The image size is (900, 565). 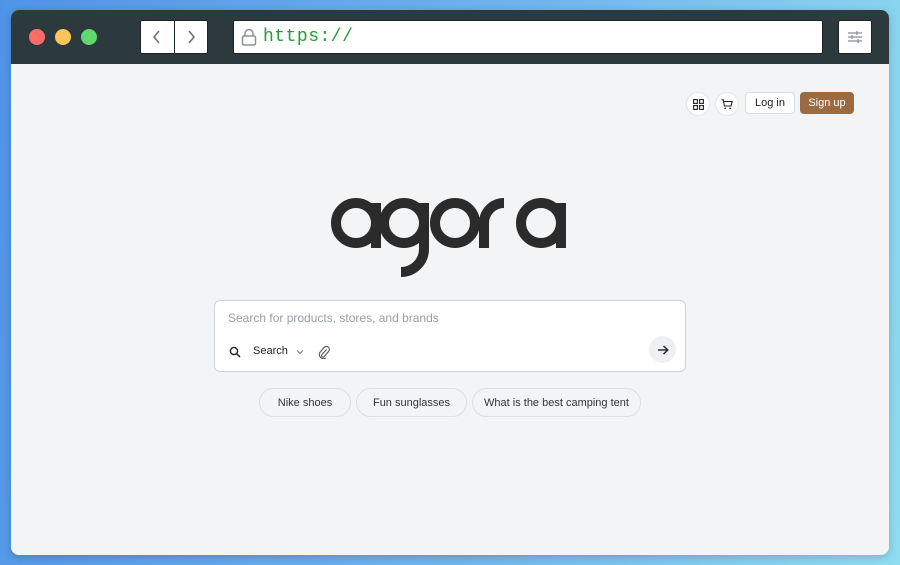 What do you see at coordinates (235, 352) in the screenshot?
I see `search-icon` at bounding box center [235, 352].